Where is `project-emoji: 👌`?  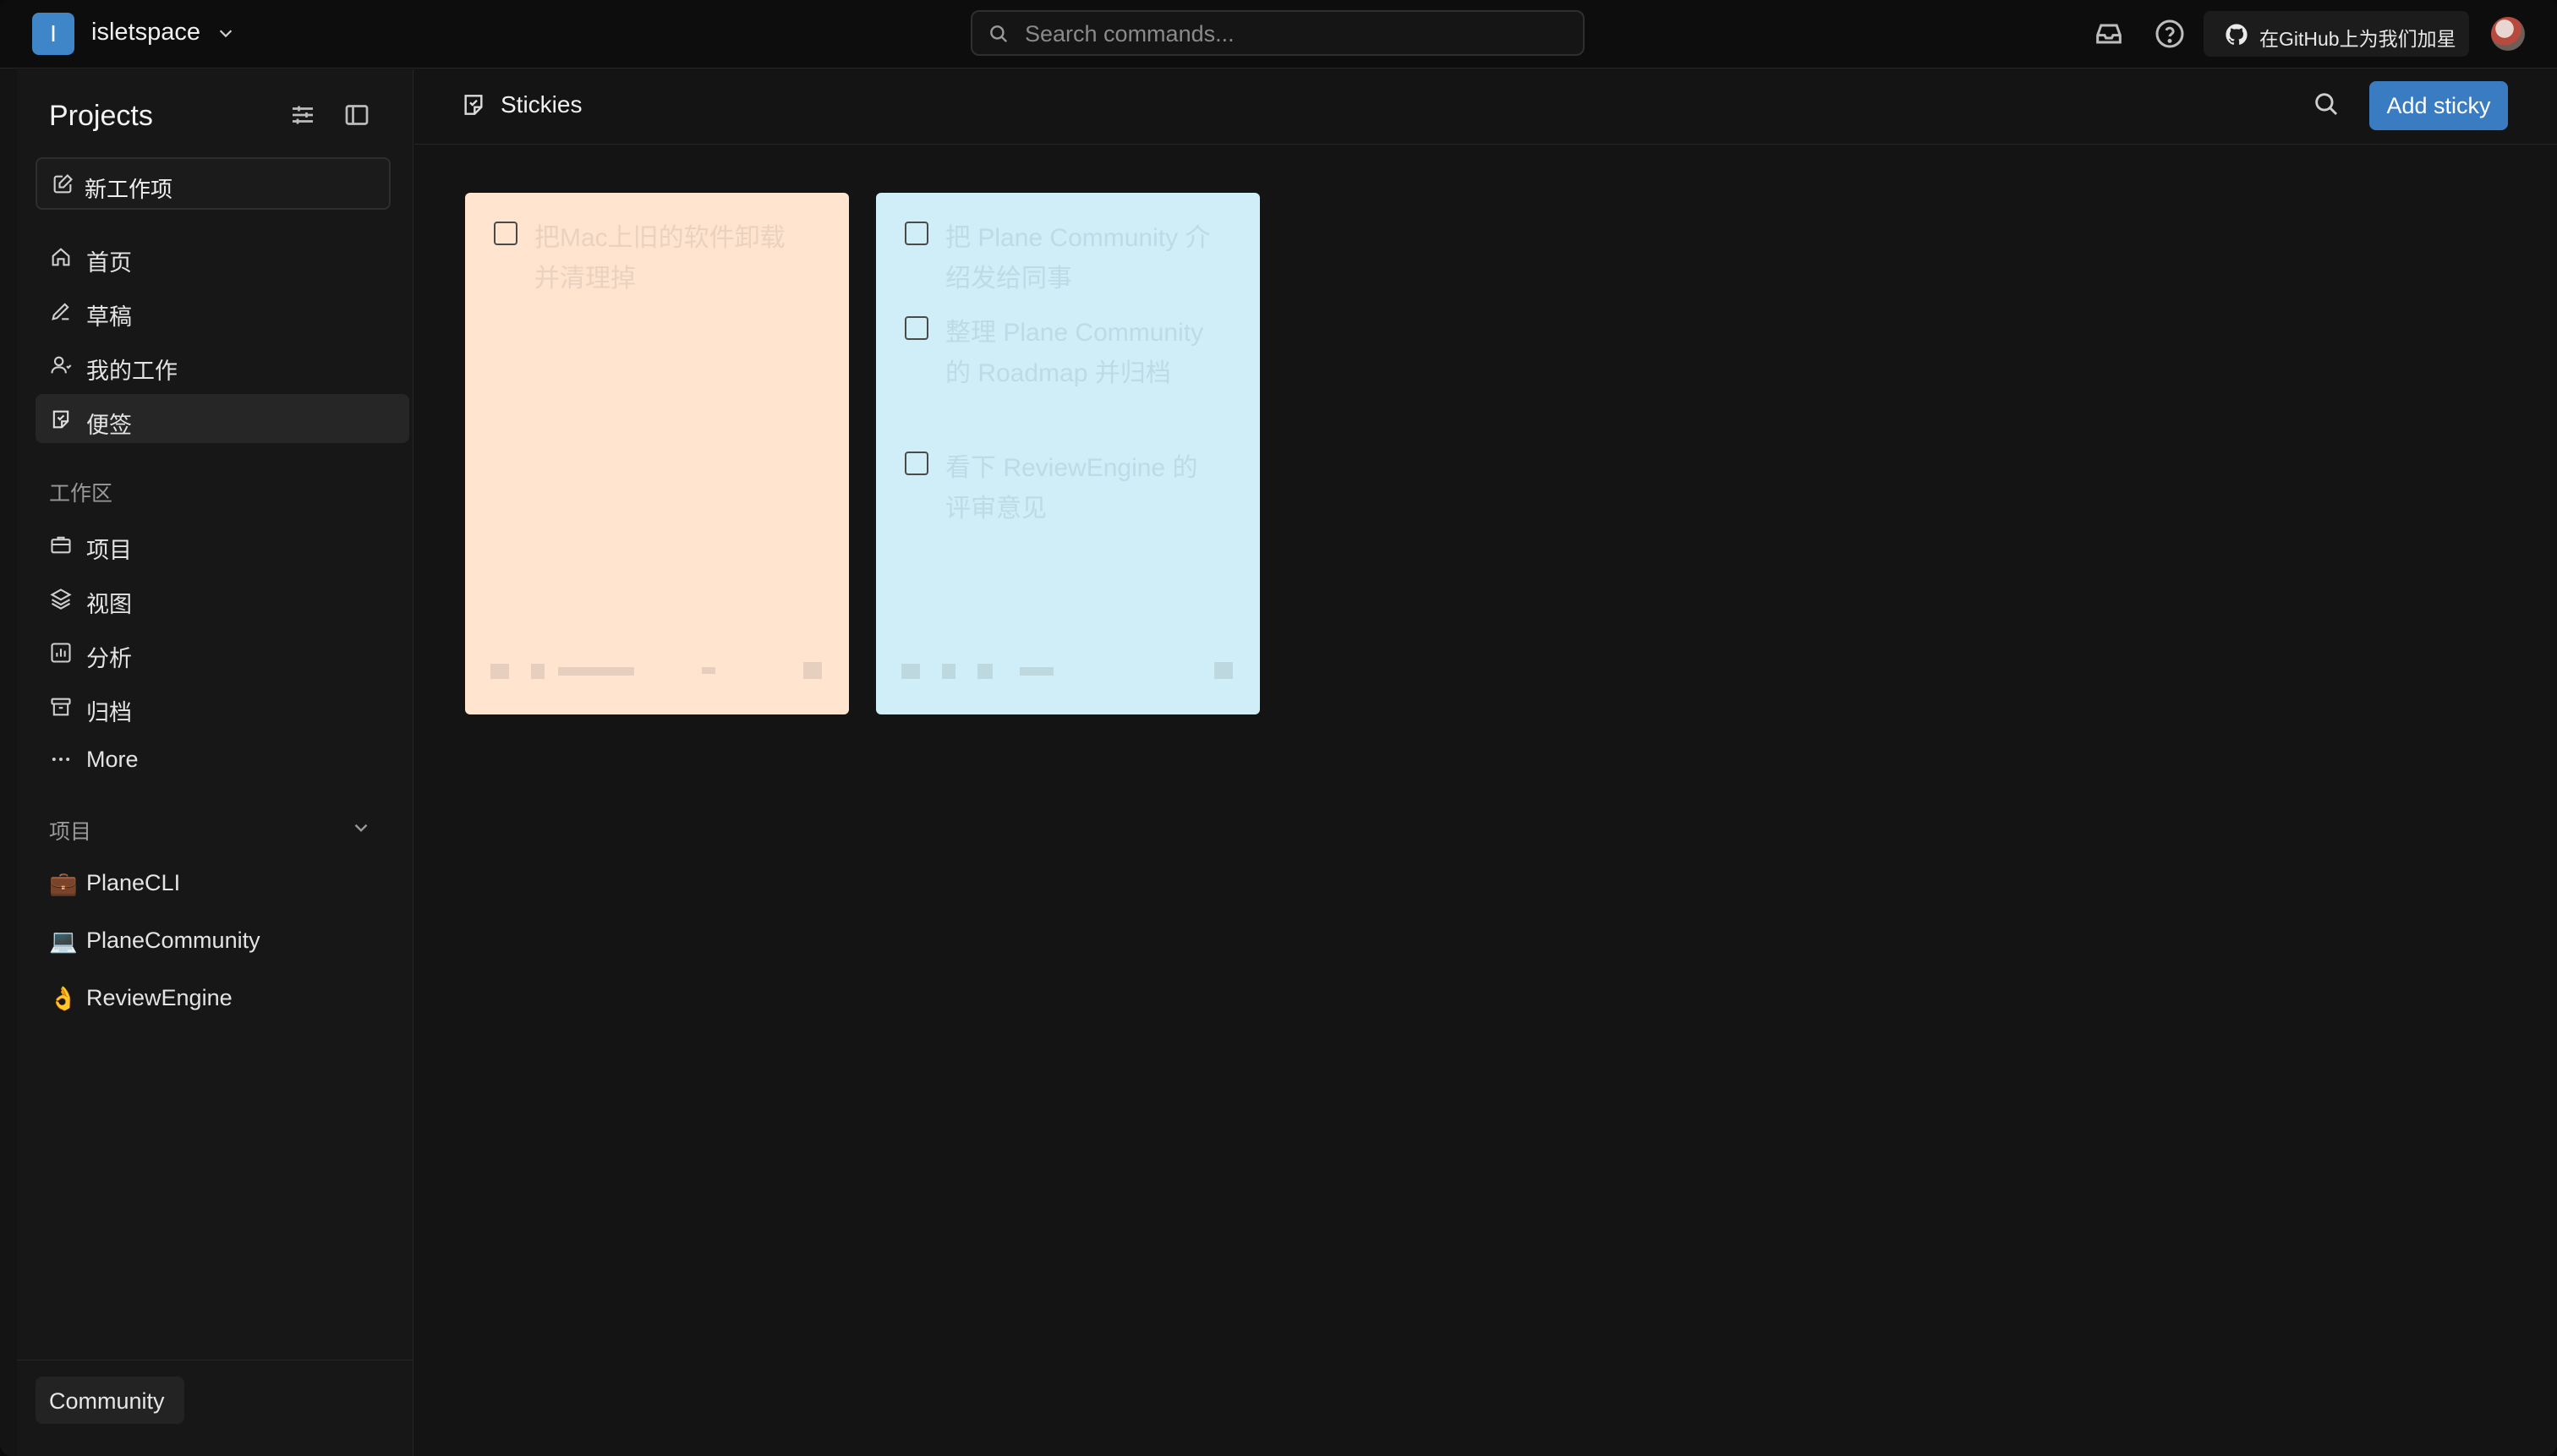 project-emoji: 👌 is located at coordinates (63, 999).